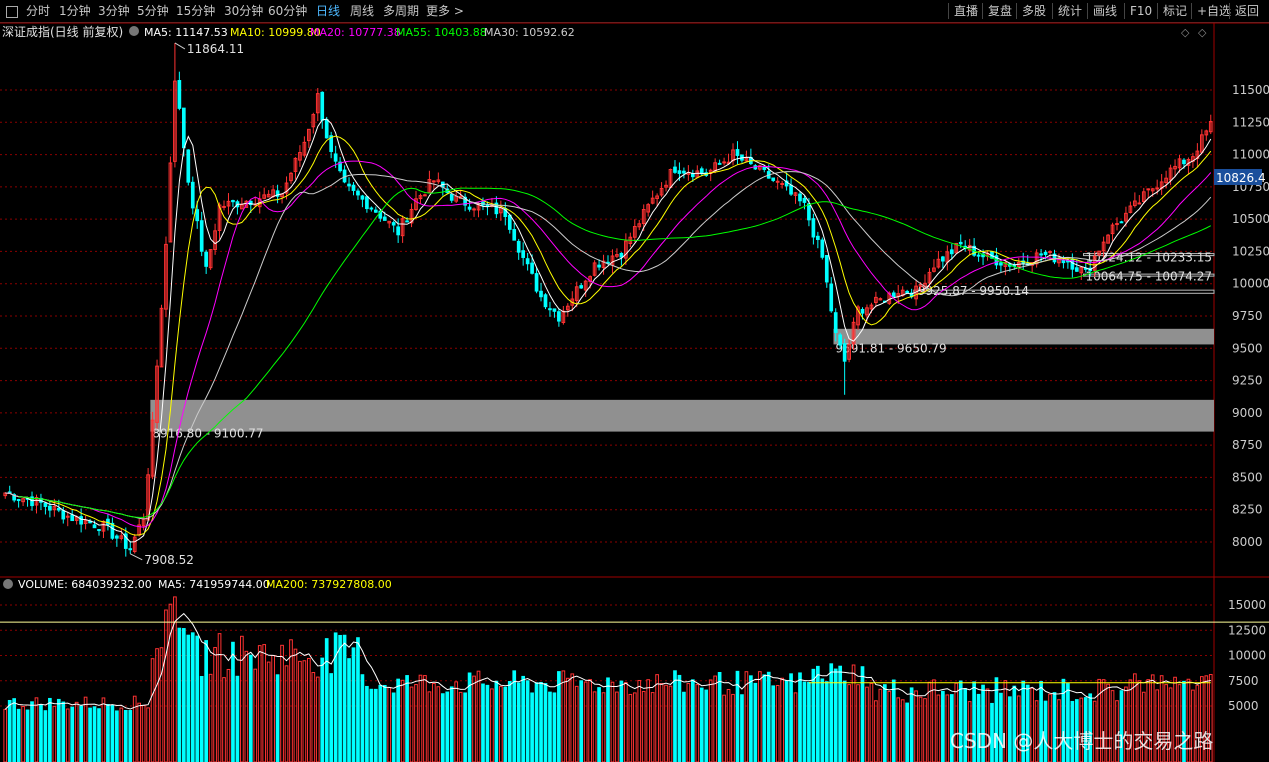 The width and height of the screenshot is (1269, 762). Describe the element at coordinates (1247, 316) in the screenshot. I see `price-axis-tick: 9750` at that location.